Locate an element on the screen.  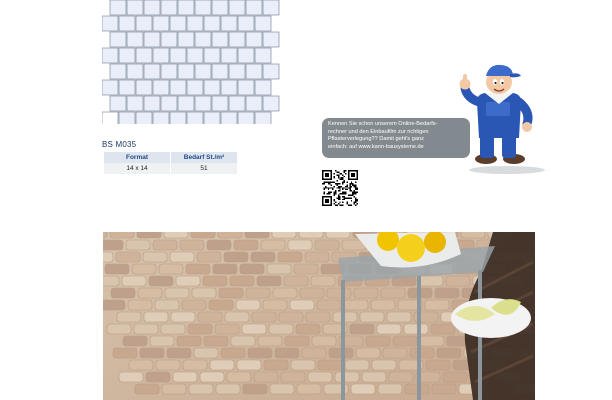
paving-pattern-diagram is located at coordinates (191, 62).